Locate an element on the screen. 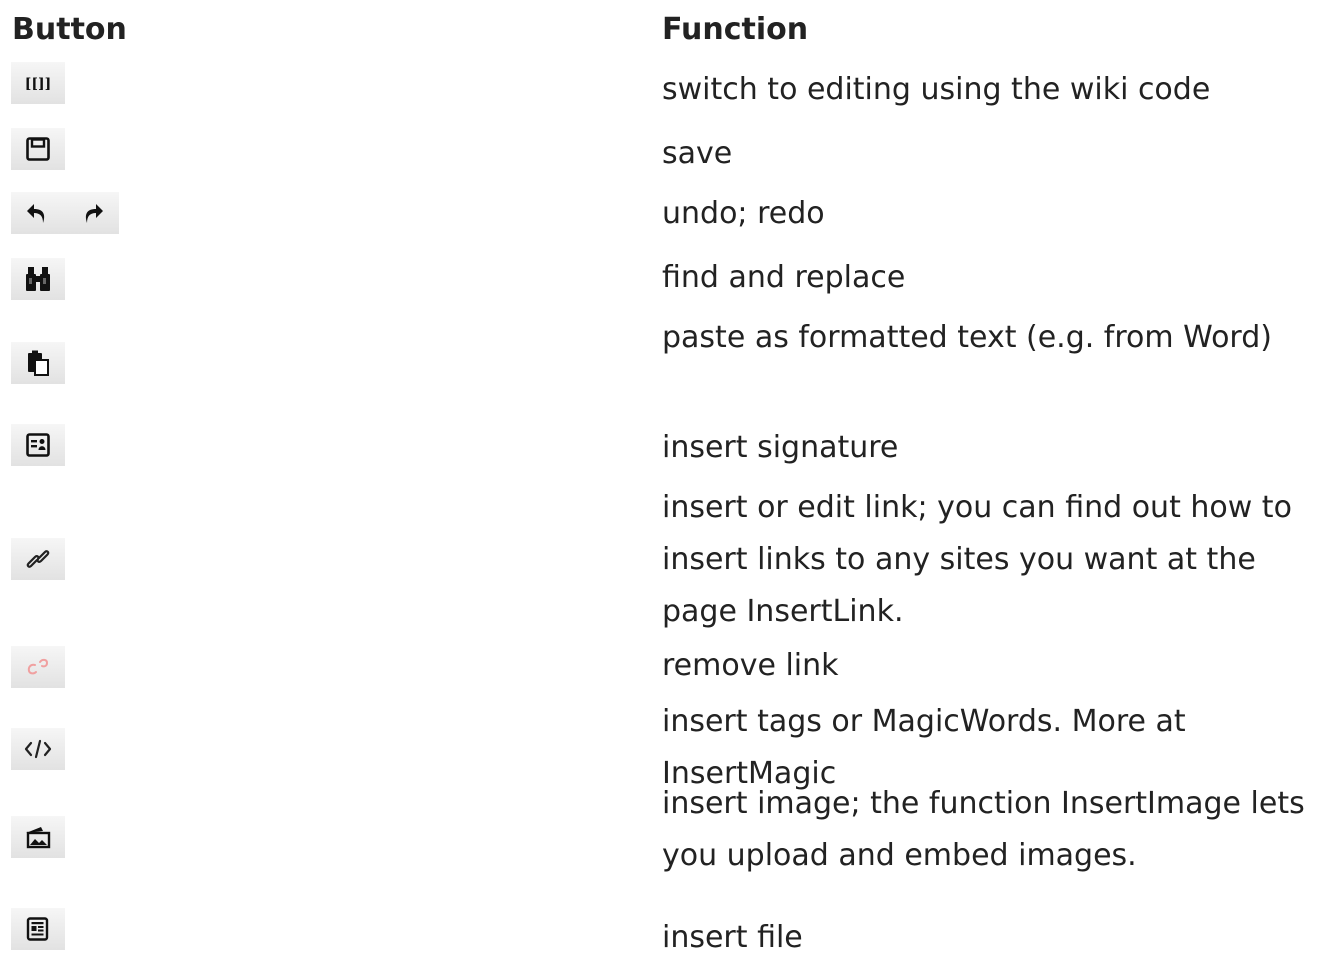 The height and width of the screenshot is (964, 1318). floppy-disk-icon is located at coordinates (38, 149).